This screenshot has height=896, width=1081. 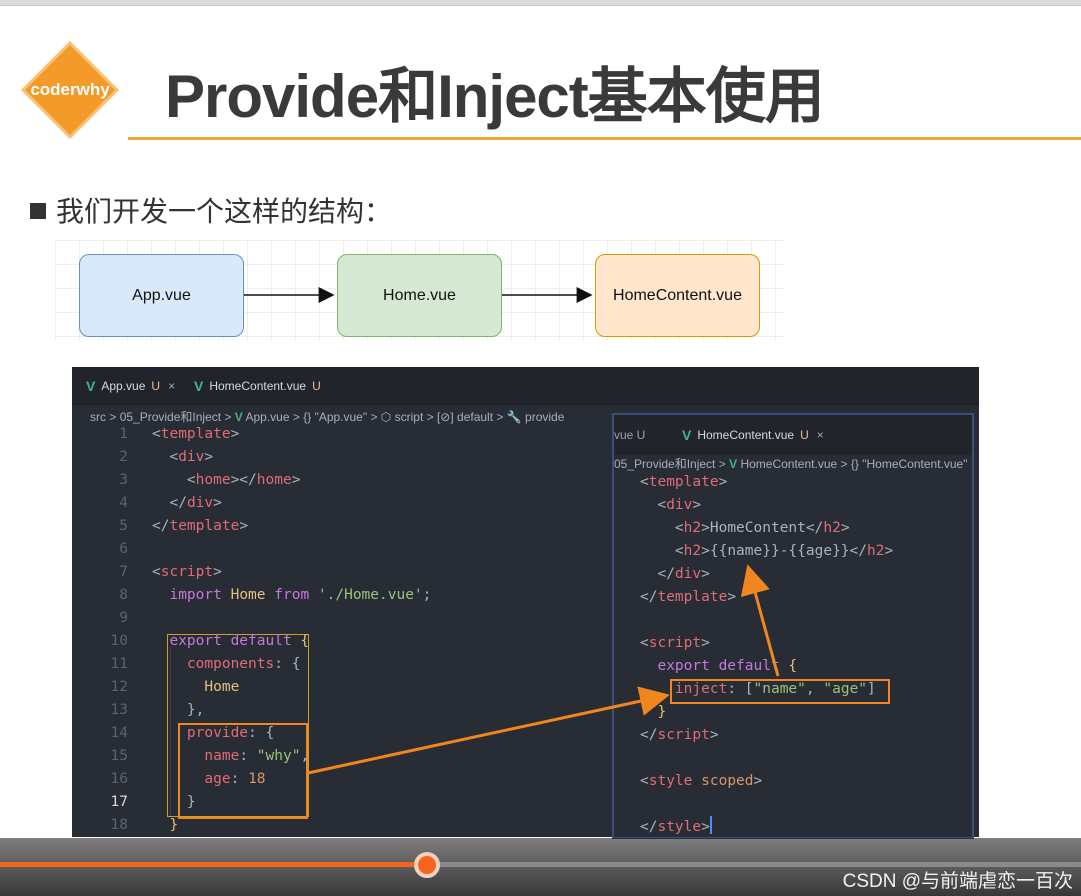 What do you see at coordinates (465, 417) in the screenshot?
I see `breadcrumb-default: [⊘] default` at bounding box center [465, 417].